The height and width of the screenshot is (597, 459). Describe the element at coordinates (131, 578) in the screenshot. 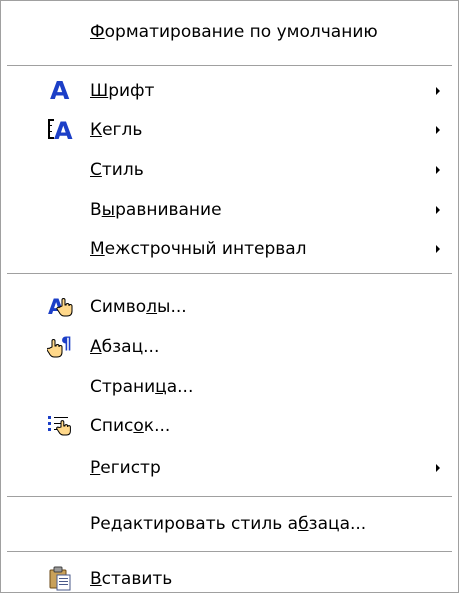

I see `menu-item-label: Вставить` at that location.